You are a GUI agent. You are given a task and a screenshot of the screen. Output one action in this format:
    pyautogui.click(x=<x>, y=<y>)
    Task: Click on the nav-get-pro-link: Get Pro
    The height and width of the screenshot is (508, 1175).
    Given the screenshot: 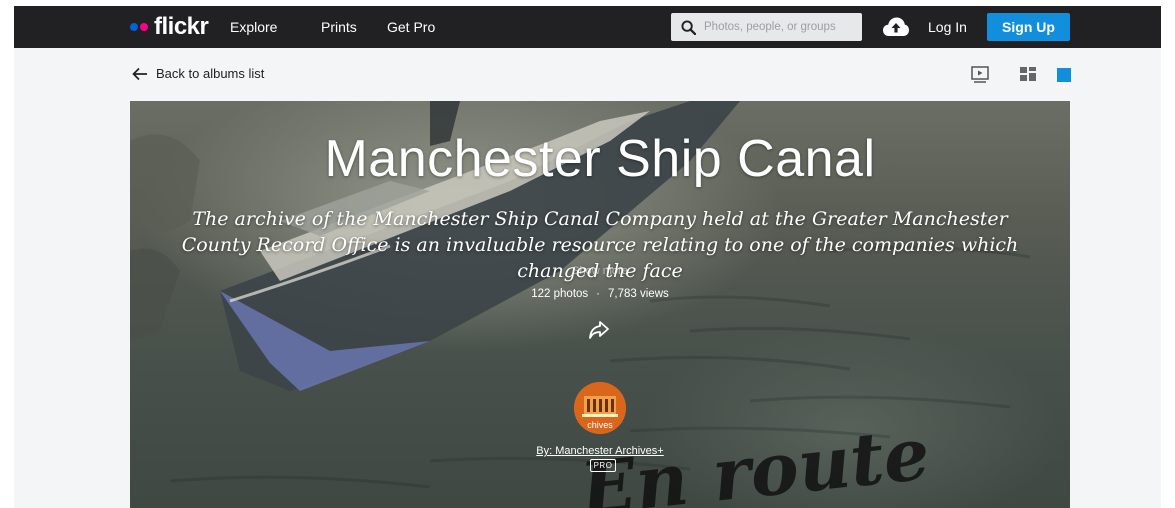 What is the action you would take?
    pyautogui.click(x=411, y=27)
    